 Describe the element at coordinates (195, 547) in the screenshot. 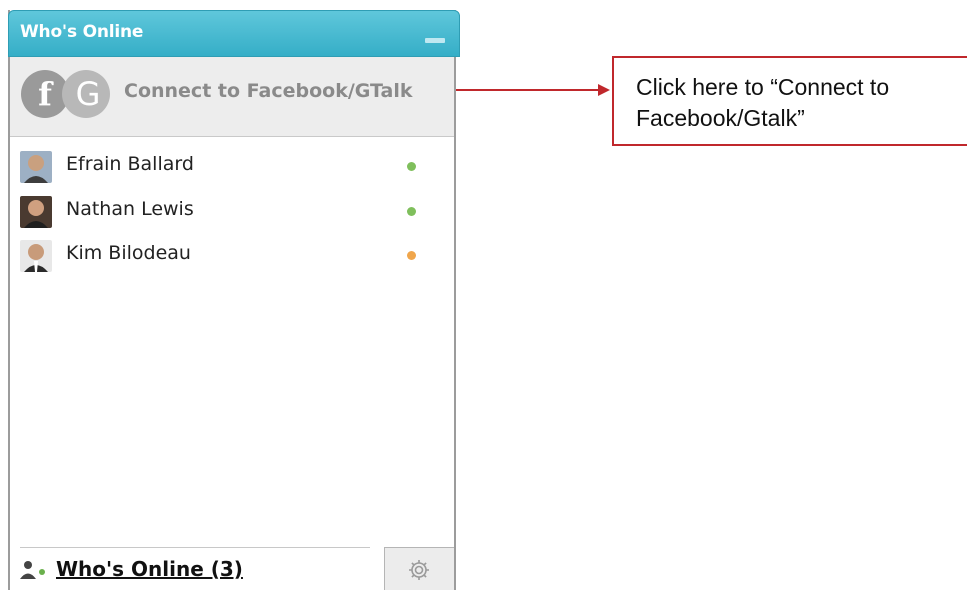

I see `footer-divider` at that location.